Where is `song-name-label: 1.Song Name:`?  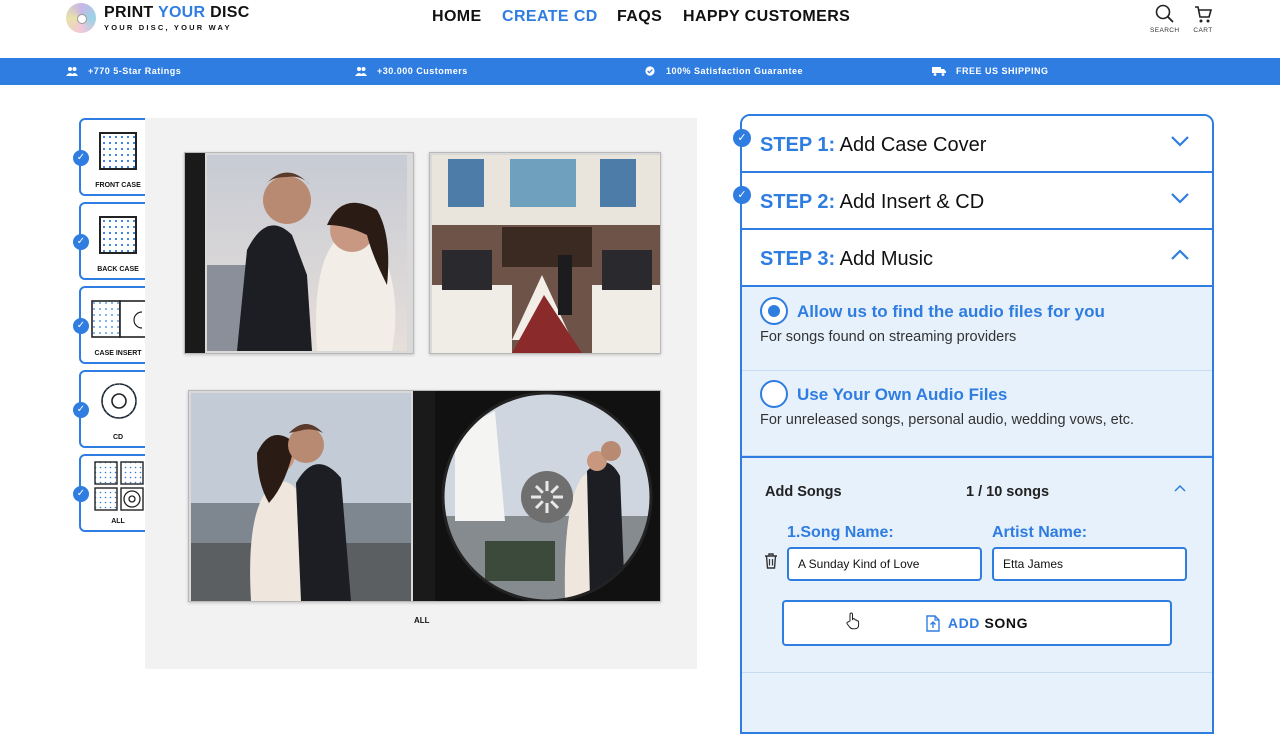
song-name-label: 1.Song Name: is located at coordinates (840, 532).